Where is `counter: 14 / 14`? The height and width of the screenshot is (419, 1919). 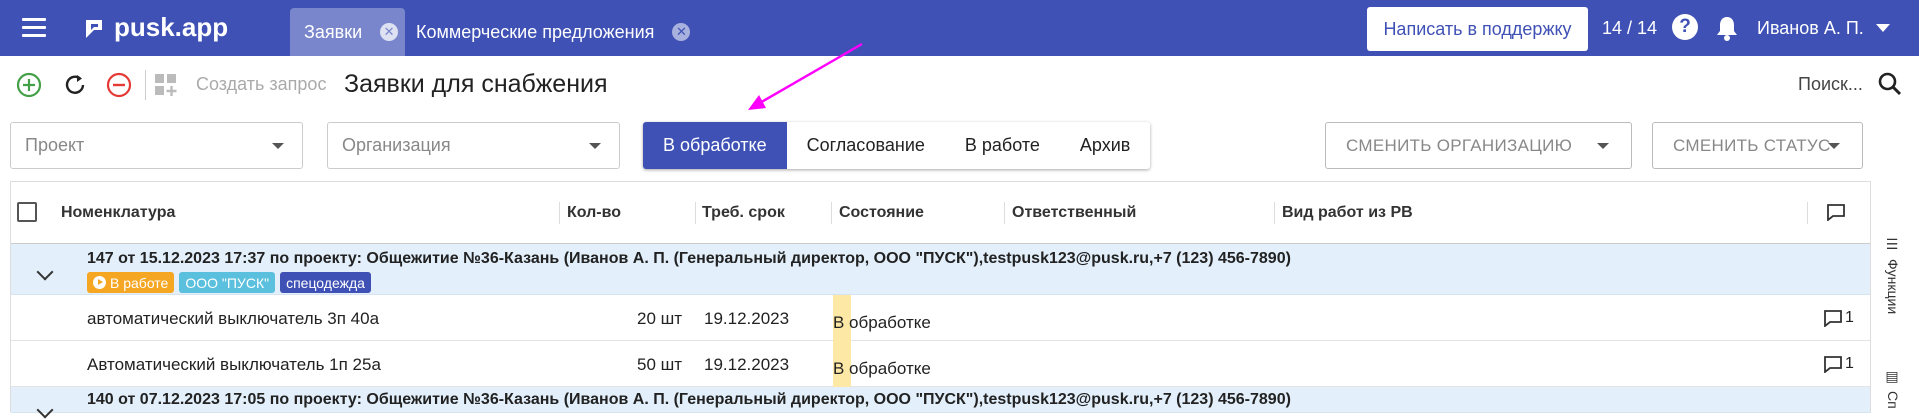 counter: 14 / 14 is located at coordinates (1630, 28).